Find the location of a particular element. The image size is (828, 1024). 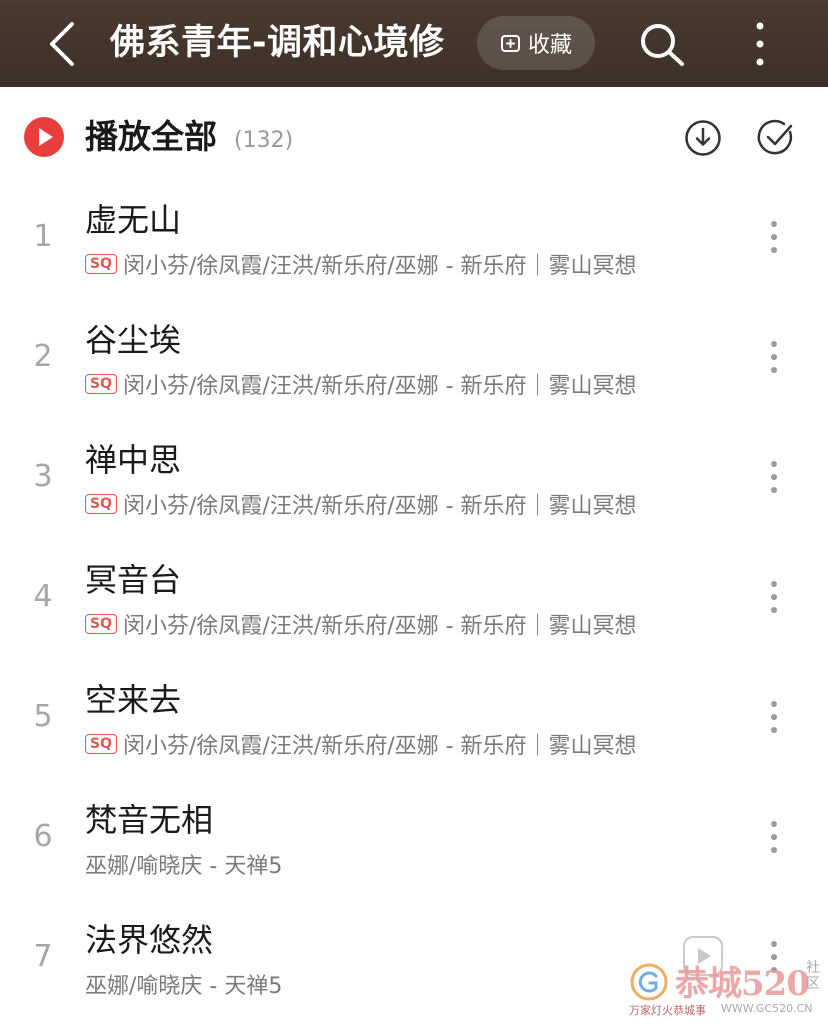

song-row: 2 谷尘埃 SQ 闵小芬/徐凤霞/汪洪/新乐府/巫娜 - 新乐府｜雾山冥想 is located at coordinates (414, 367).